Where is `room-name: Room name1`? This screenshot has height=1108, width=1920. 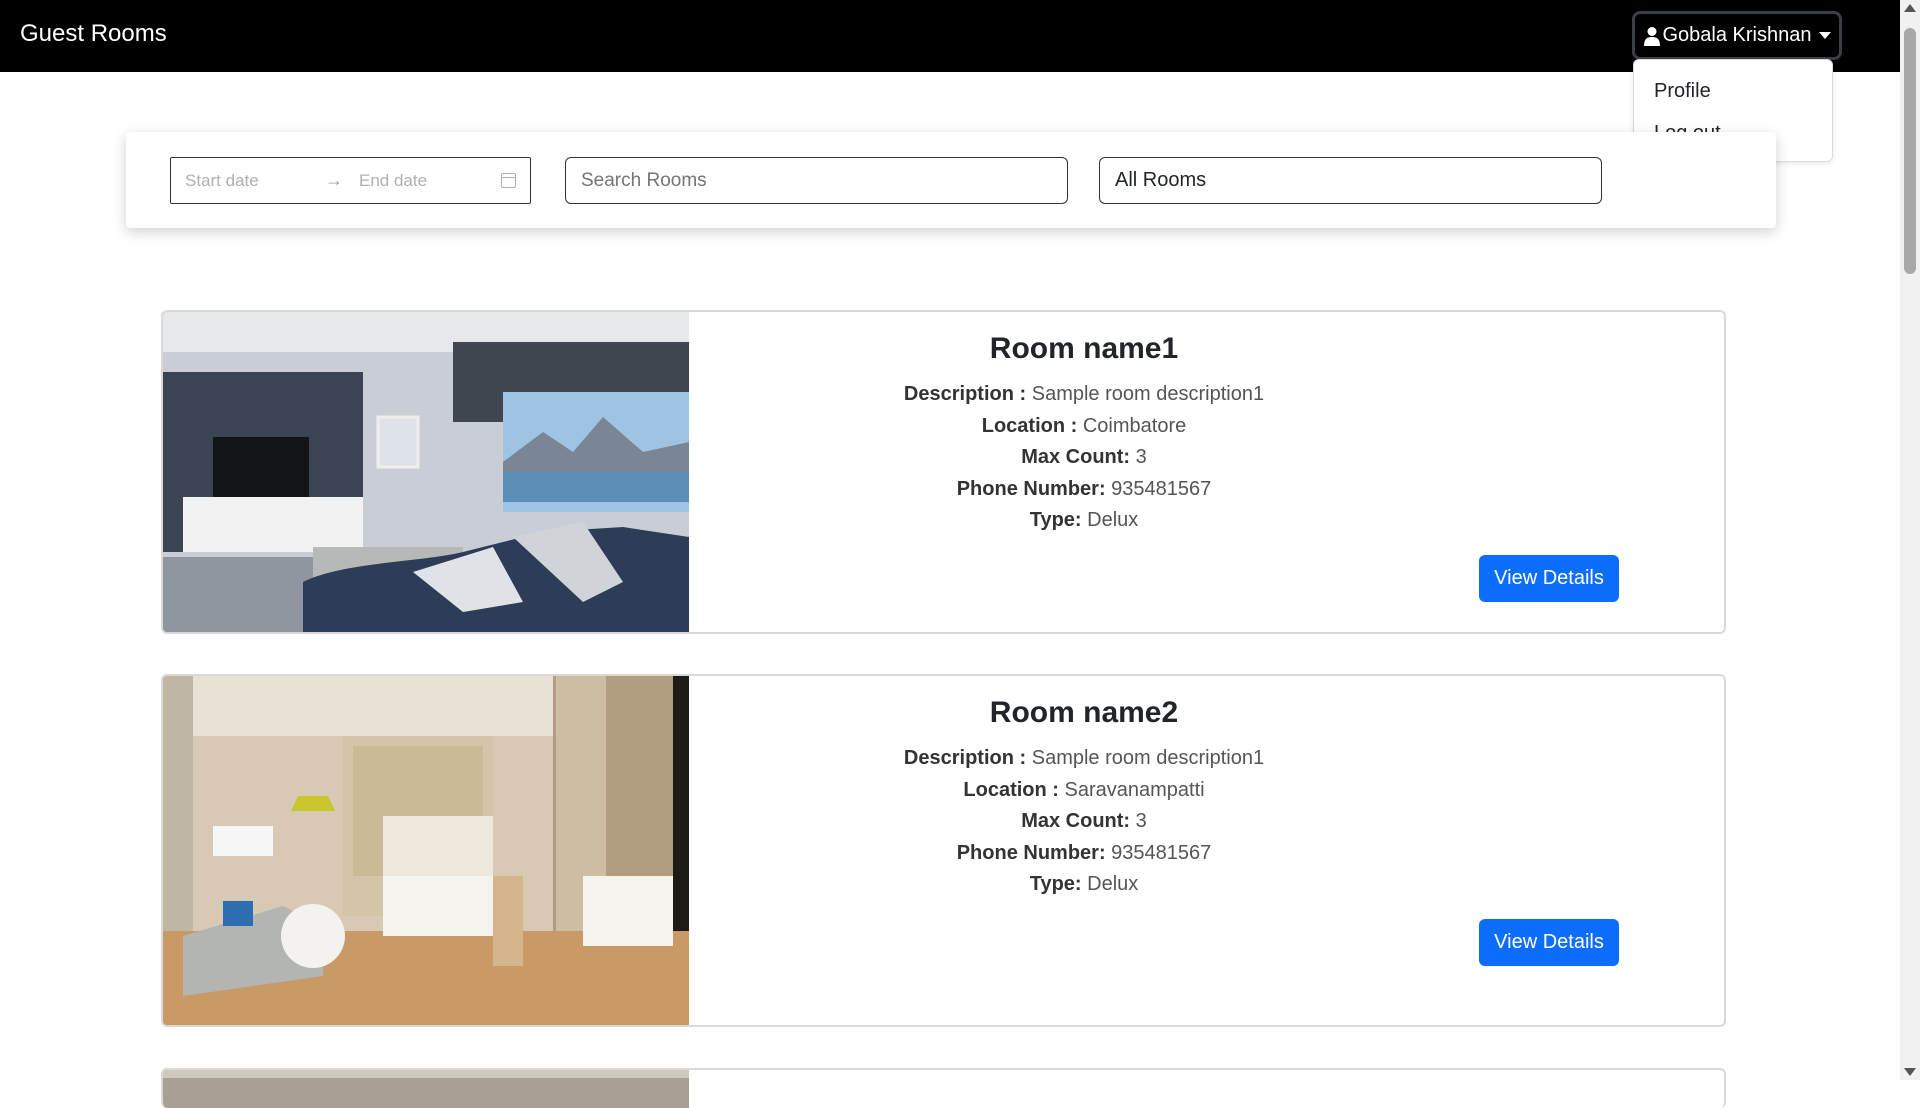 room-name: Room name1 is located at coordinates (1084, 348).